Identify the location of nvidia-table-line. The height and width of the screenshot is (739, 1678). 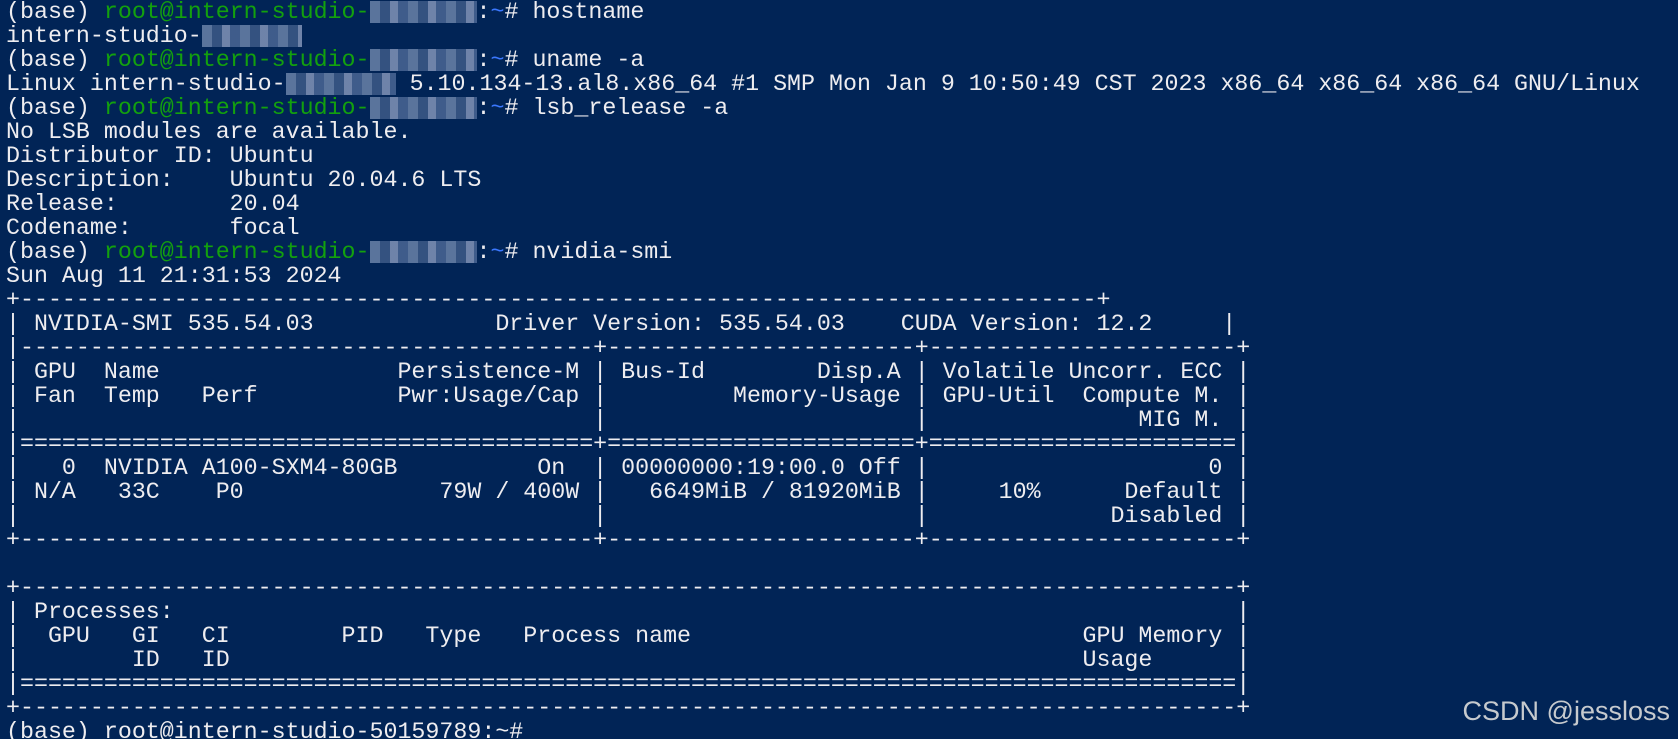
(842, 564).